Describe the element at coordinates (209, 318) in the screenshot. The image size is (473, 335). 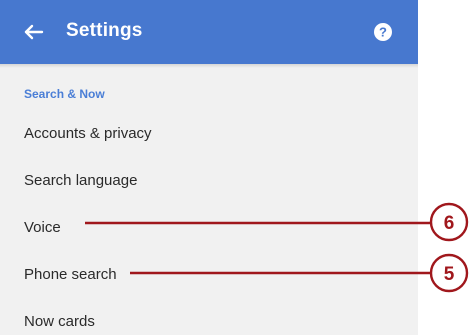
I see `setting-item-now-cards: Now cards` at that location.